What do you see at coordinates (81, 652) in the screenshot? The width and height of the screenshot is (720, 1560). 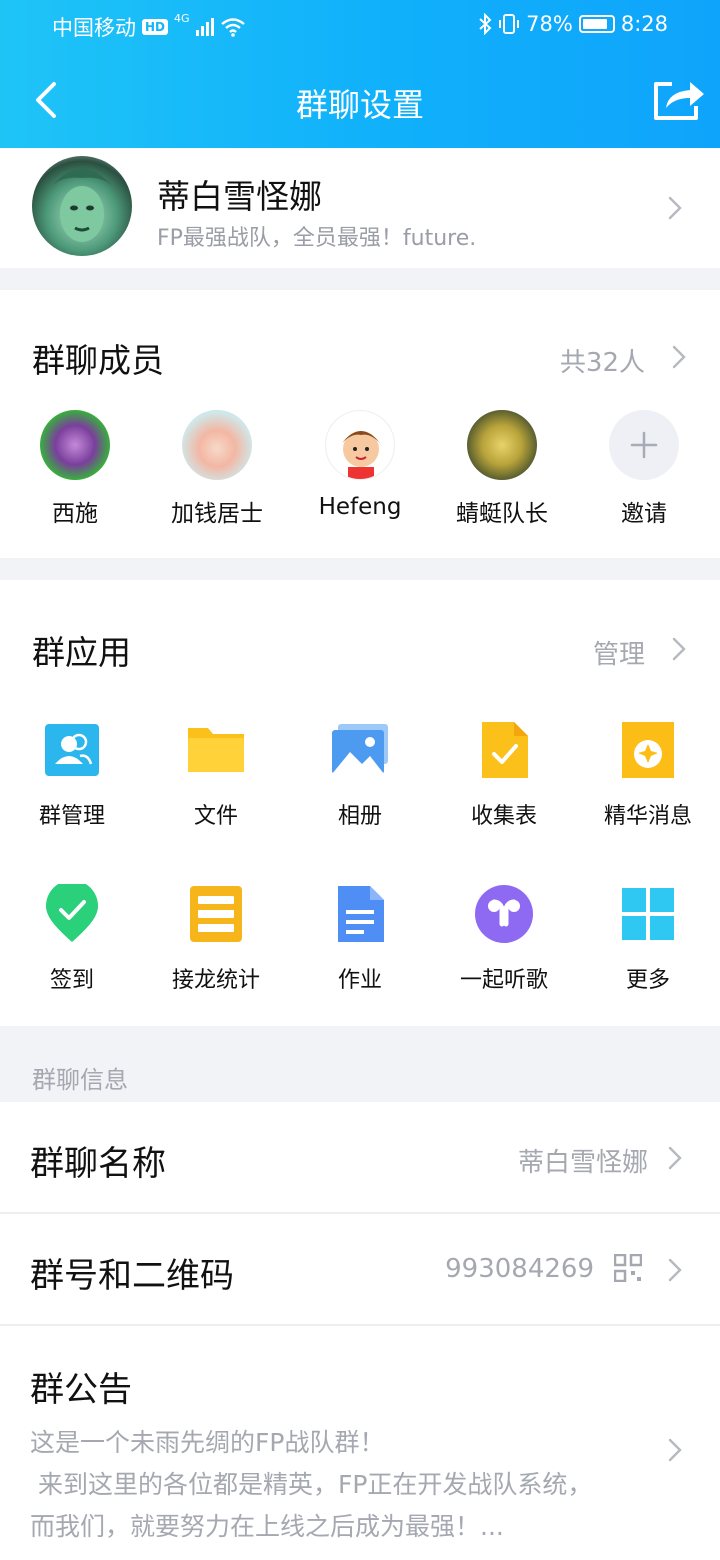 I see `apps-title: 群应用` at bounding box center [81, 652].